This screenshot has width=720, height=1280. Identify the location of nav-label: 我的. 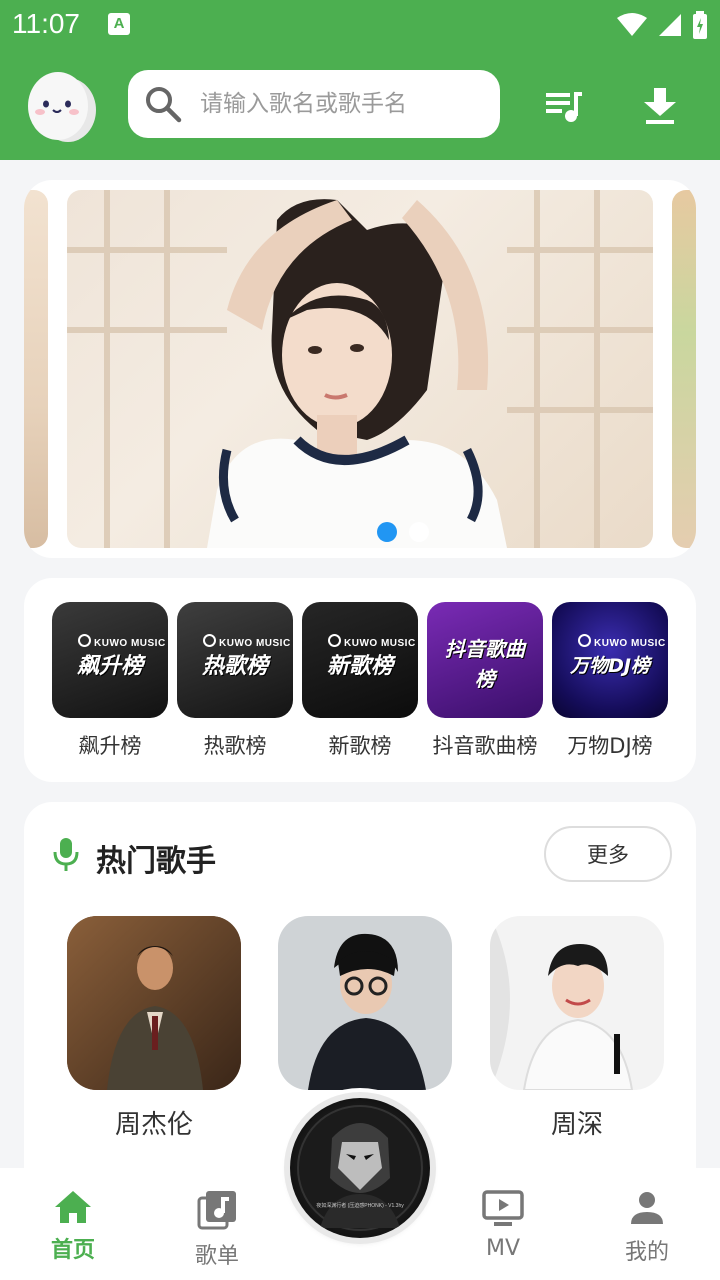
(646, 1252).